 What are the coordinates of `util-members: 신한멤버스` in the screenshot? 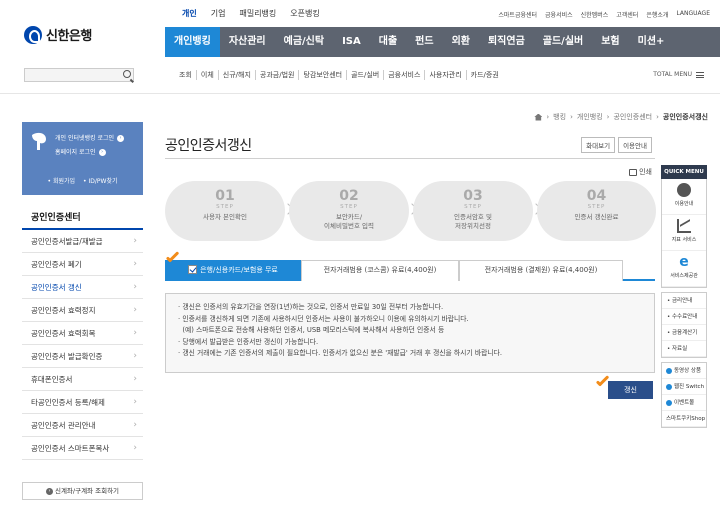 It's located at (595, 14).